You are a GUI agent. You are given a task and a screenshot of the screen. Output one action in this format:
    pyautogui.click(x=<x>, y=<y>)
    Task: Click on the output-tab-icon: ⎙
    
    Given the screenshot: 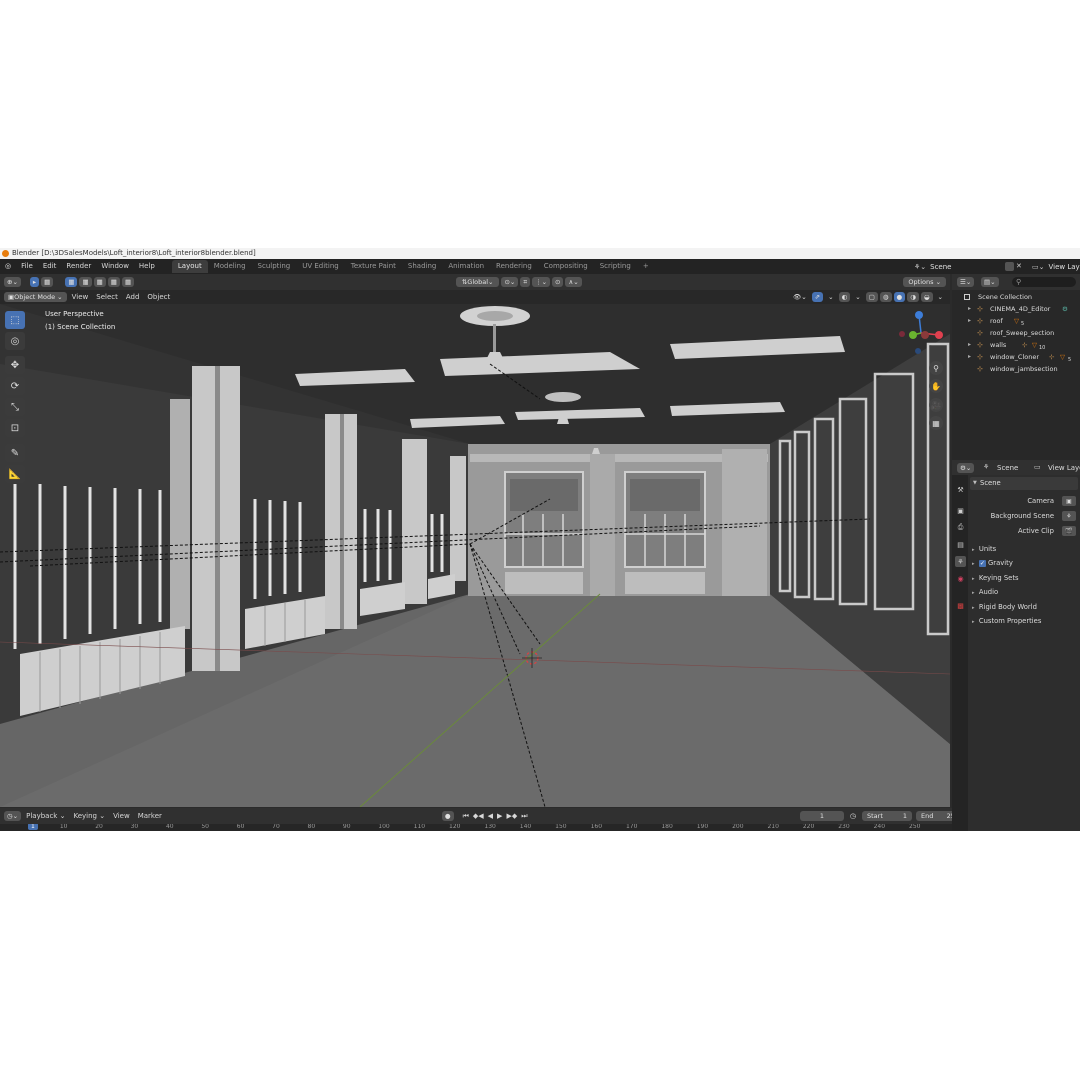 What is the action you would take?
    pyautogui.click(x=960, y=527)
    